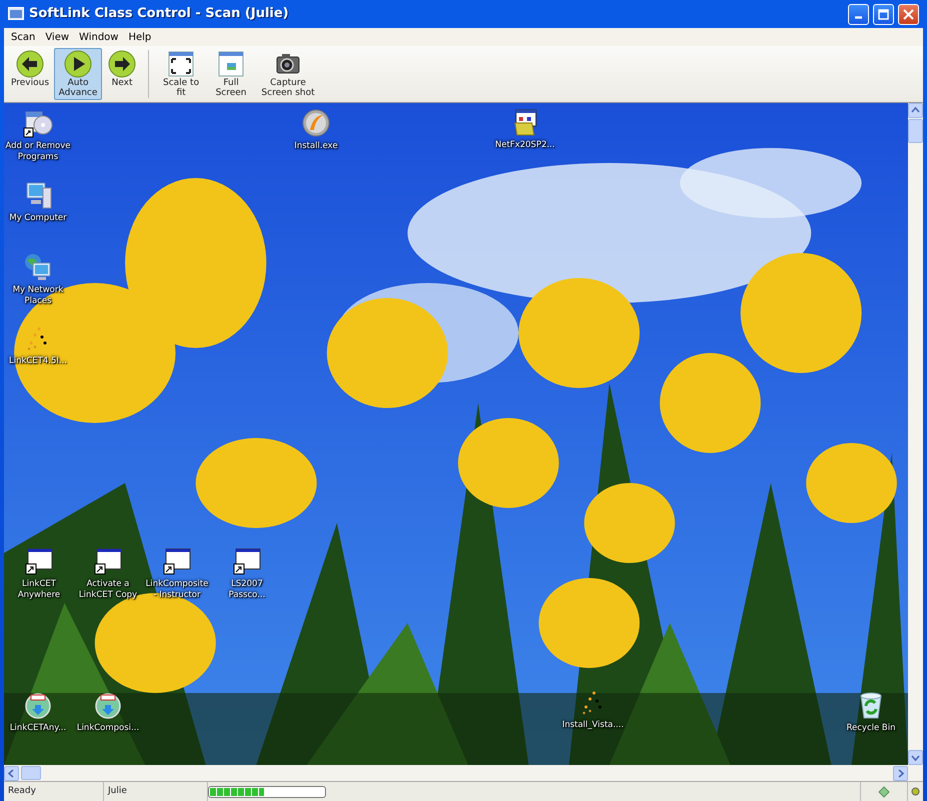  I want to click on icon-label: Recycle Bin, so click(871, 728).